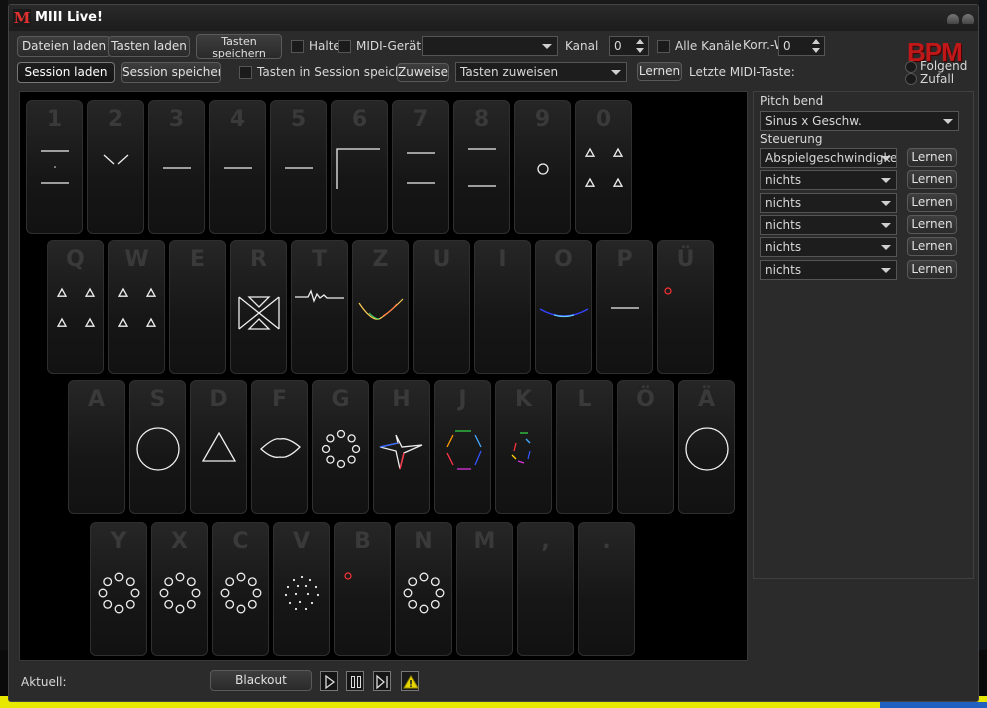  I want to click on key-w: W, so click(136, 307).